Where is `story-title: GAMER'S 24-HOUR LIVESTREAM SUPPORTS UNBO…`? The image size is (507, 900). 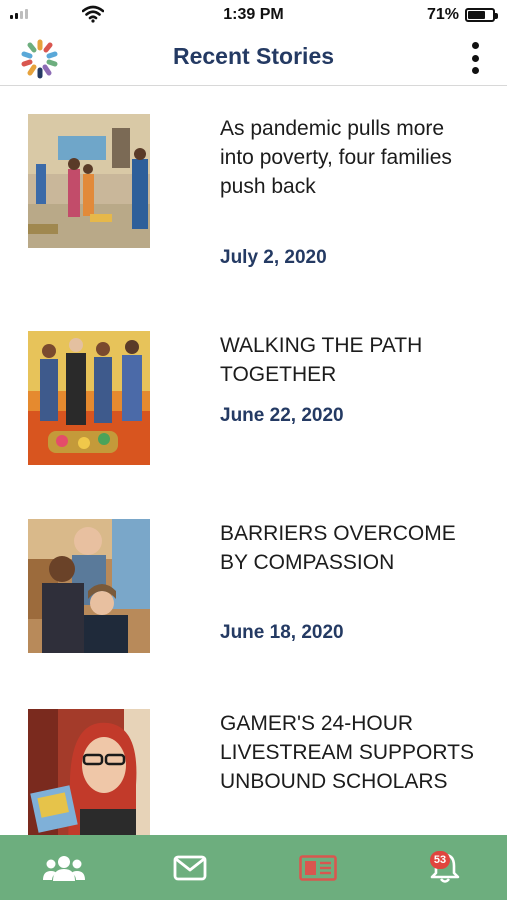
story-title: GAMER'S 24-HOUR LIVESTREAM SUPPORTS UNBO… is located at coordinates (350, 752).